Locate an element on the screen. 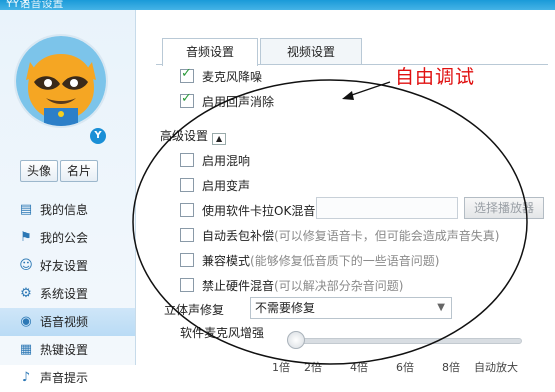  voice-change-option: 启用变声 is located at coordinates (215, 185).